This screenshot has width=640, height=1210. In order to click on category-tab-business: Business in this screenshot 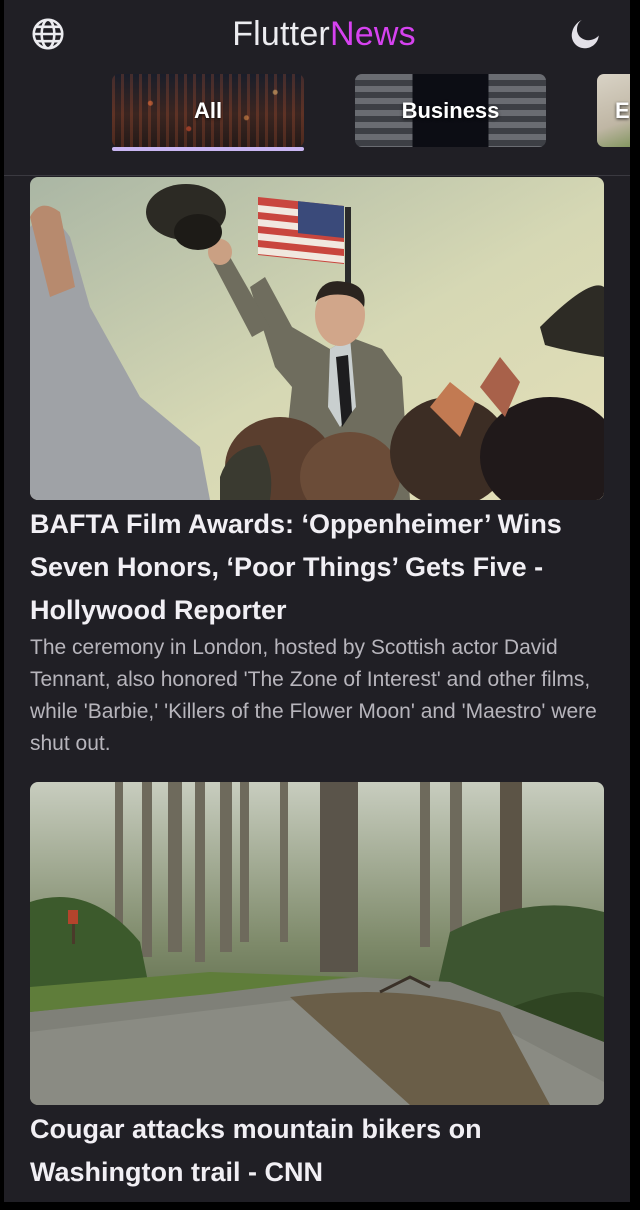, I will do `click(450, 110)`.